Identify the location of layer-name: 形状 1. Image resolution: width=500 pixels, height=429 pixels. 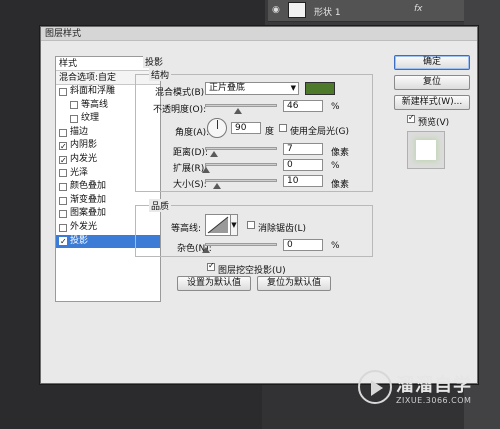
(327, 13).